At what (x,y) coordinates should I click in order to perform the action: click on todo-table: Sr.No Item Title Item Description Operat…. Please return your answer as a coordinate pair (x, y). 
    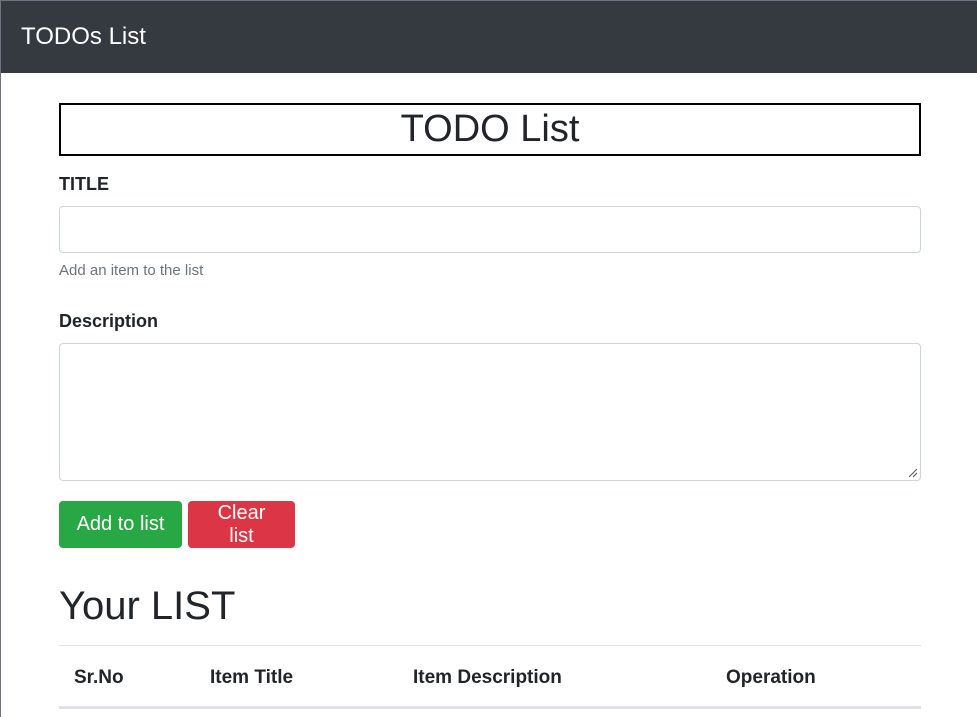
    Looking at the image, I should click on (490, 677).